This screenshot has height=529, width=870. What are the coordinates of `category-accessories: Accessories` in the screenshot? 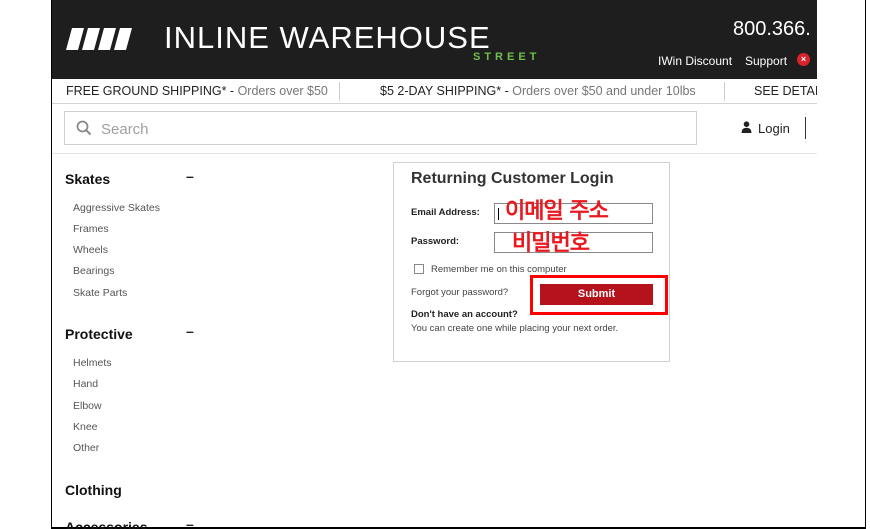 It's located at (106, 524).